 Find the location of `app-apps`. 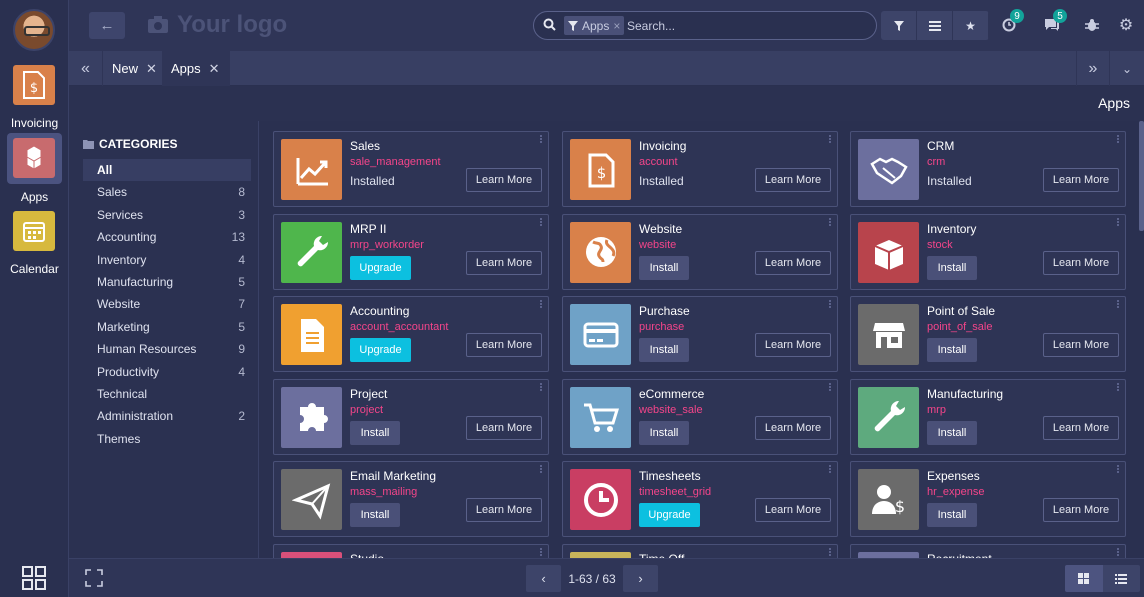

app-apps is located at coordinates (34, 158).